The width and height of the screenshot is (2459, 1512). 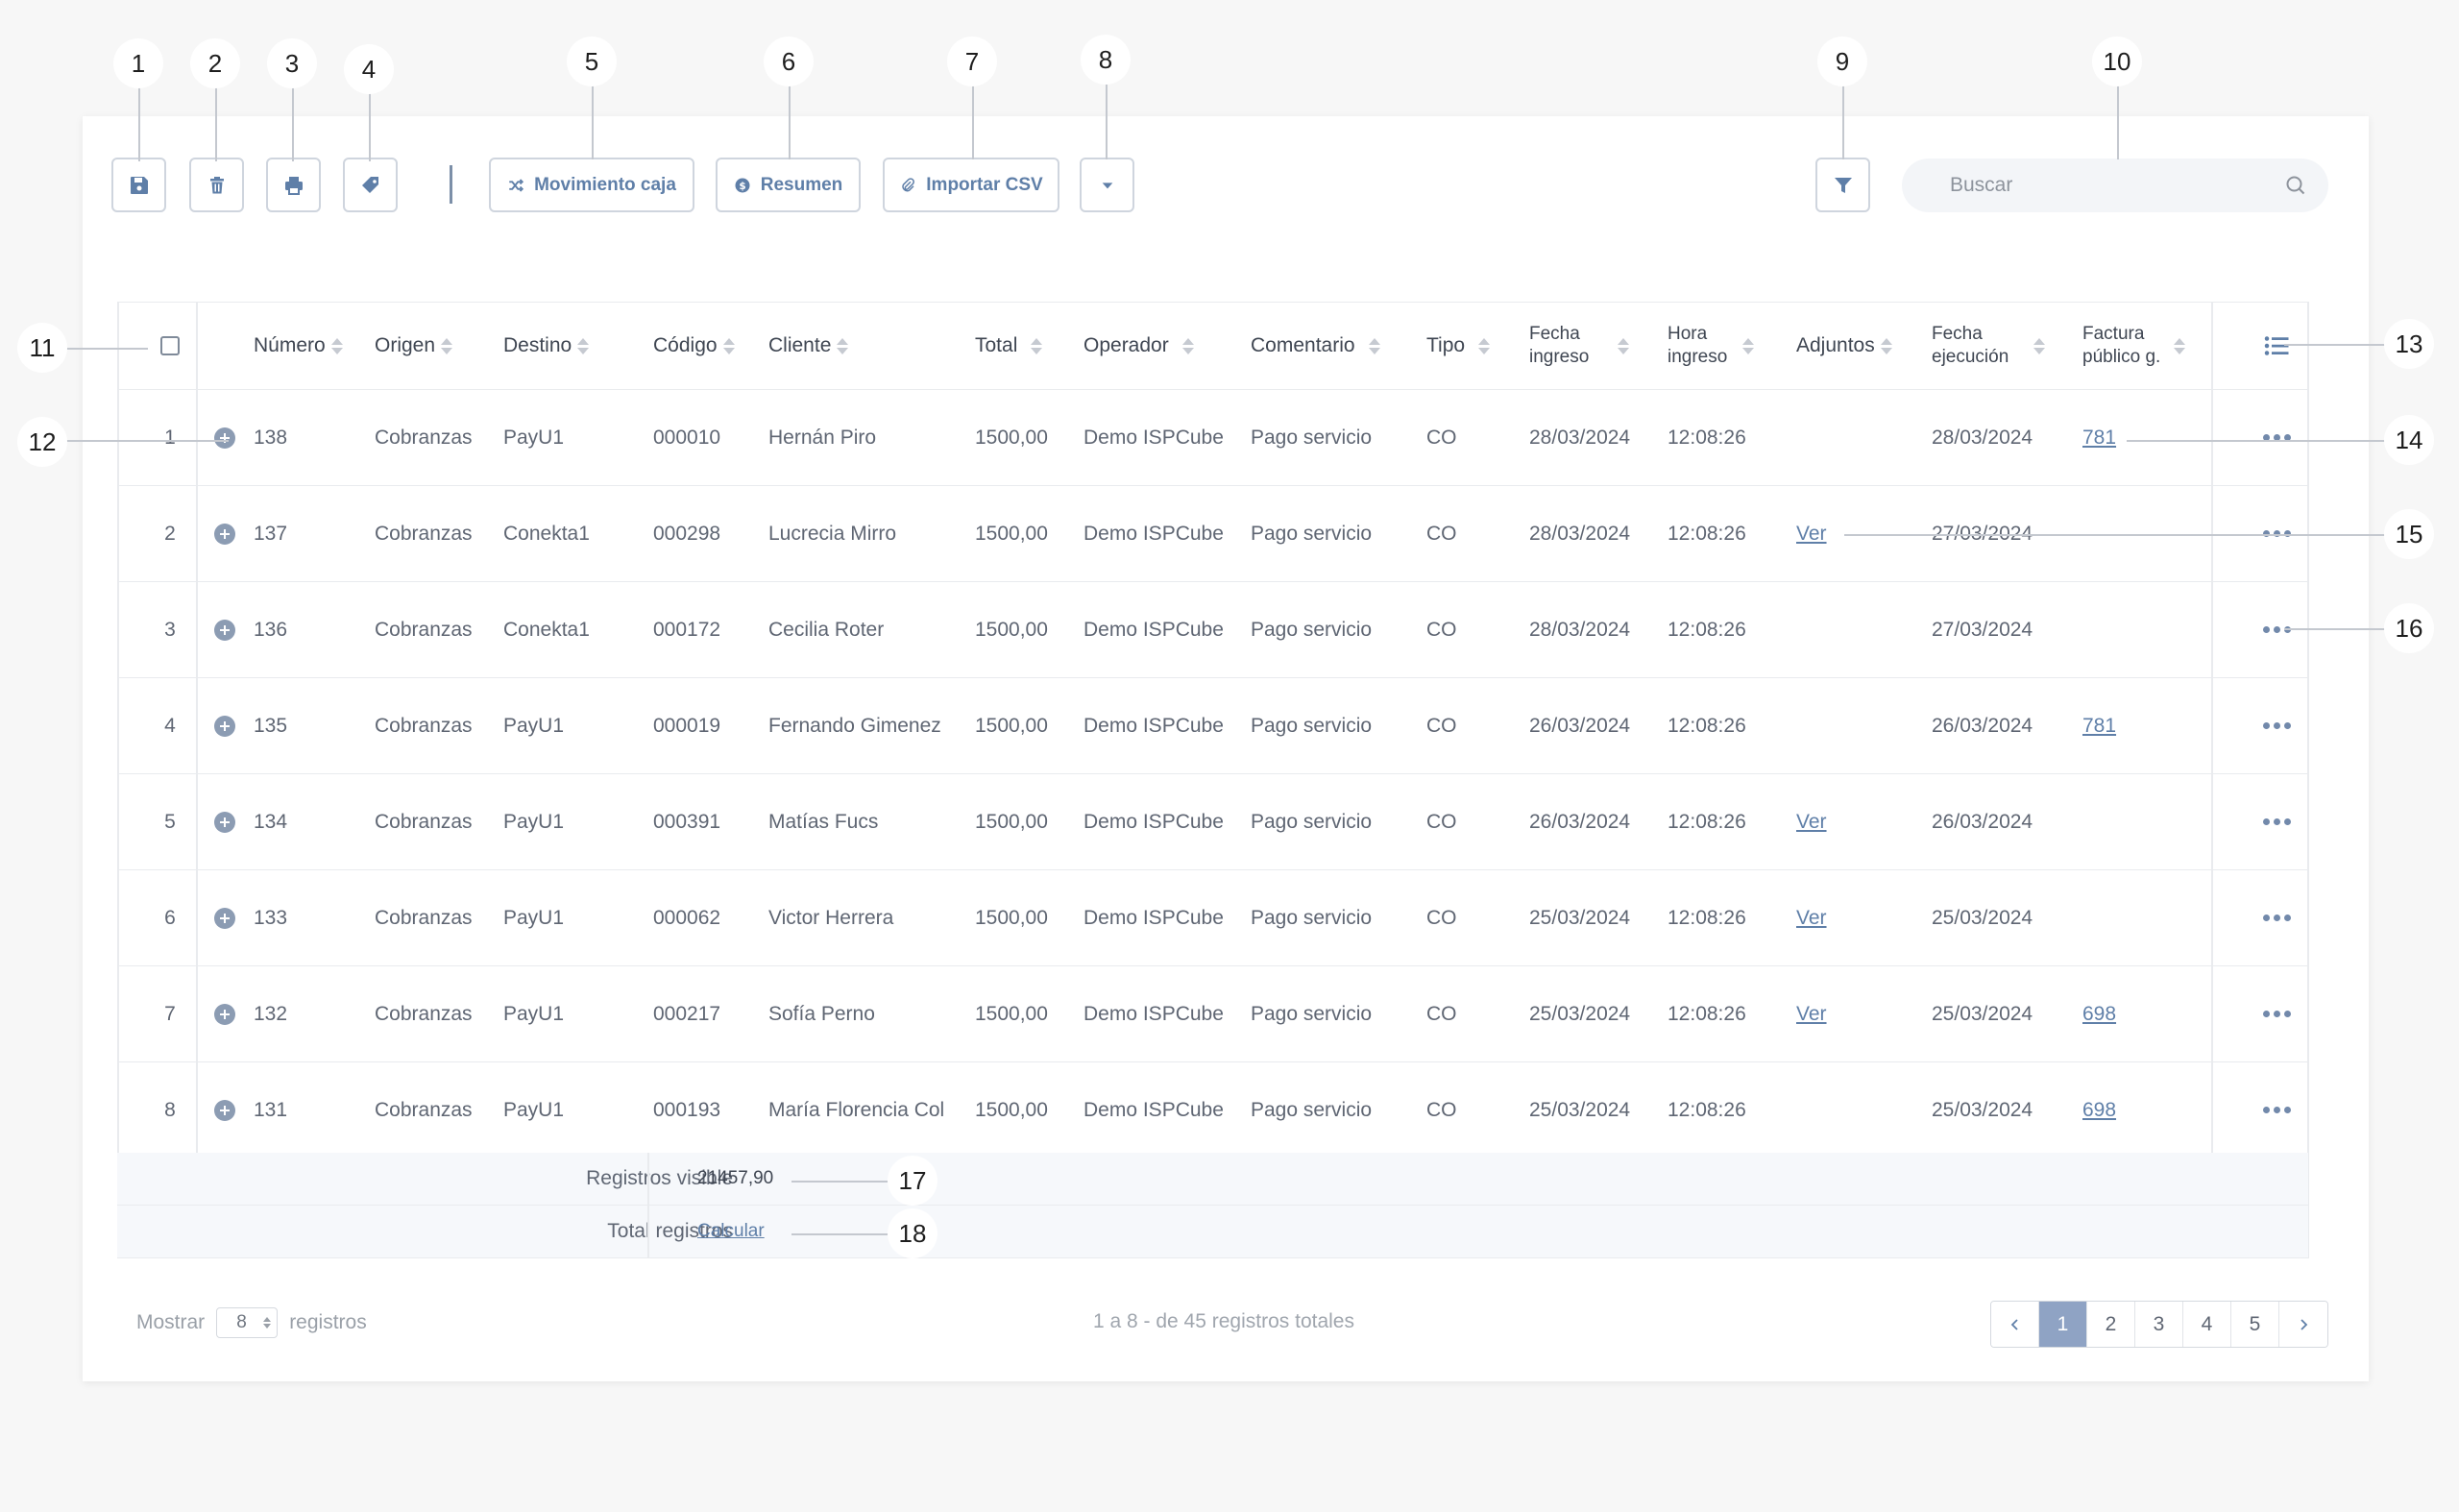 I want to click on header-total: Total, so click(x=1009, y=346).